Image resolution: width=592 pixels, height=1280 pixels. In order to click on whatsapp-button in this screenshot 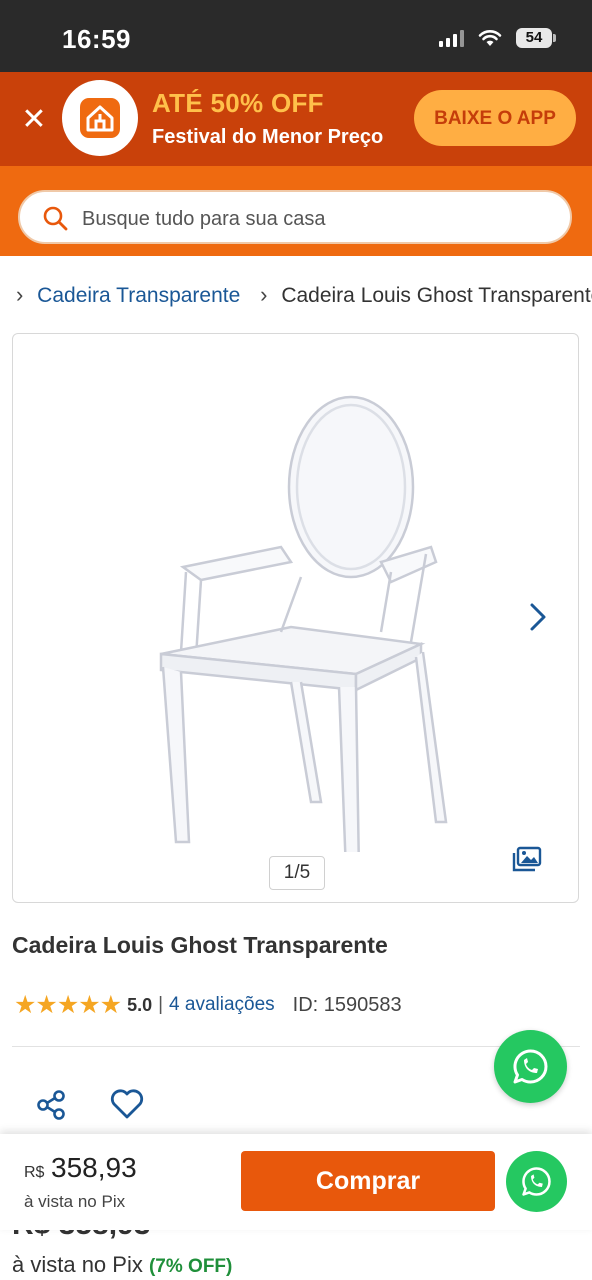, I will do `click(536, 1181)`.